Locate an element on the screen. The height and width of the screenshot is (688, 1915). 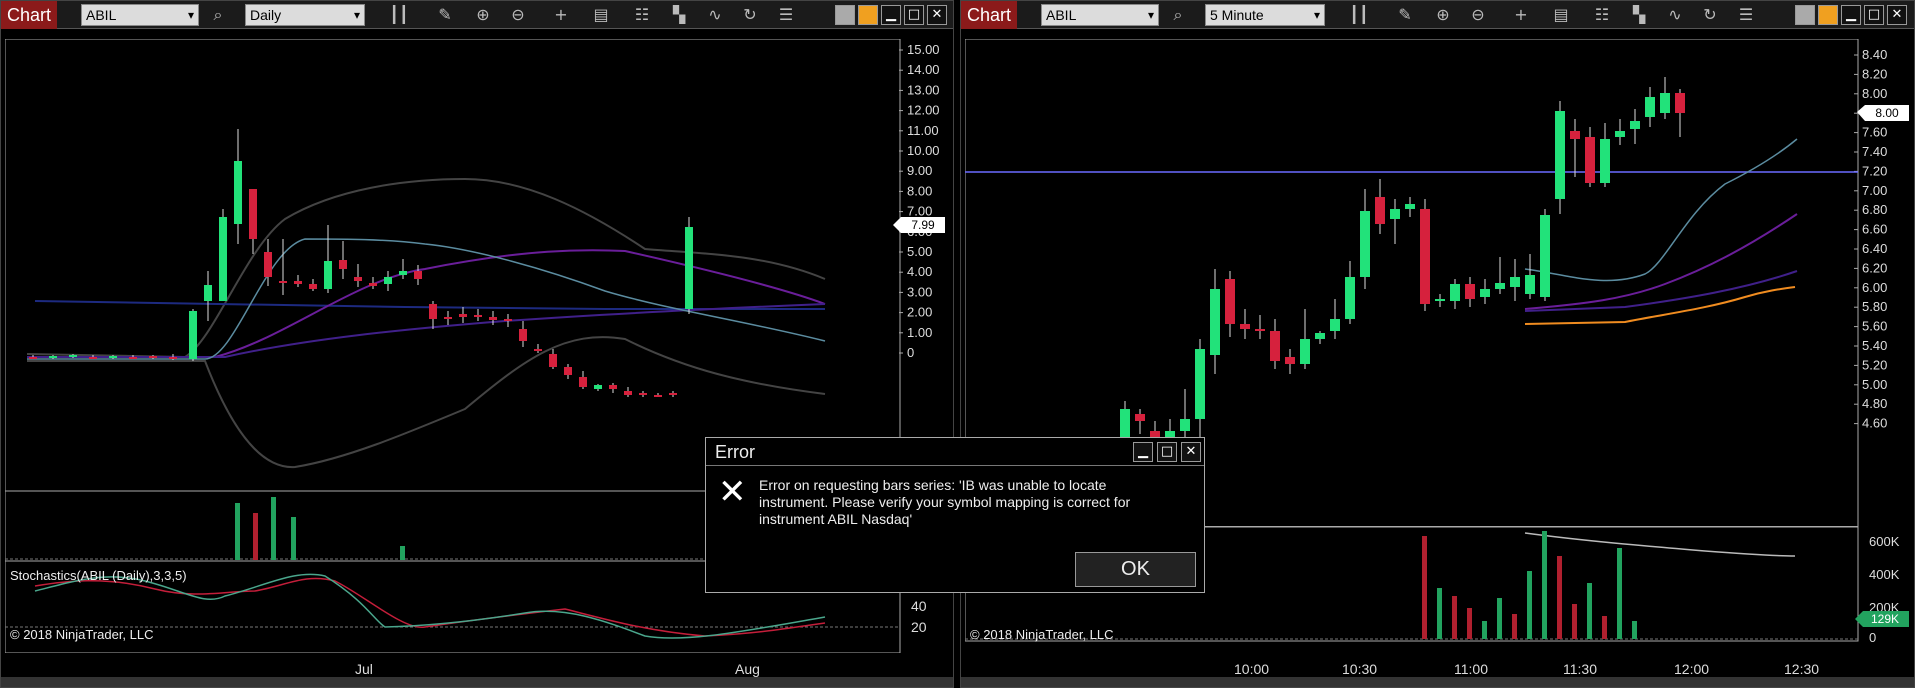
ok-button: OK is located at coordinates (1135, 569).